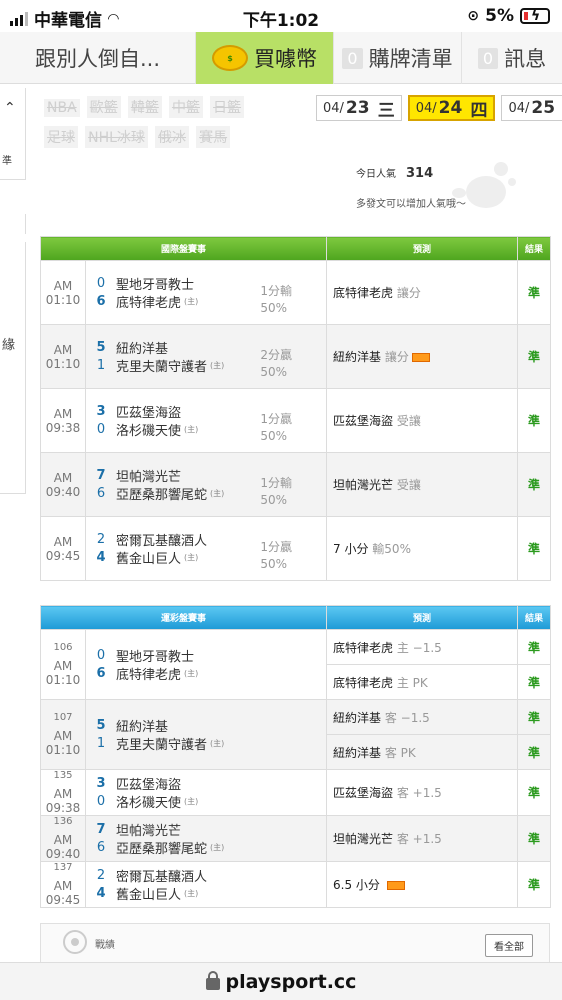  I want to click on date-day: 24, so click(450, 108).